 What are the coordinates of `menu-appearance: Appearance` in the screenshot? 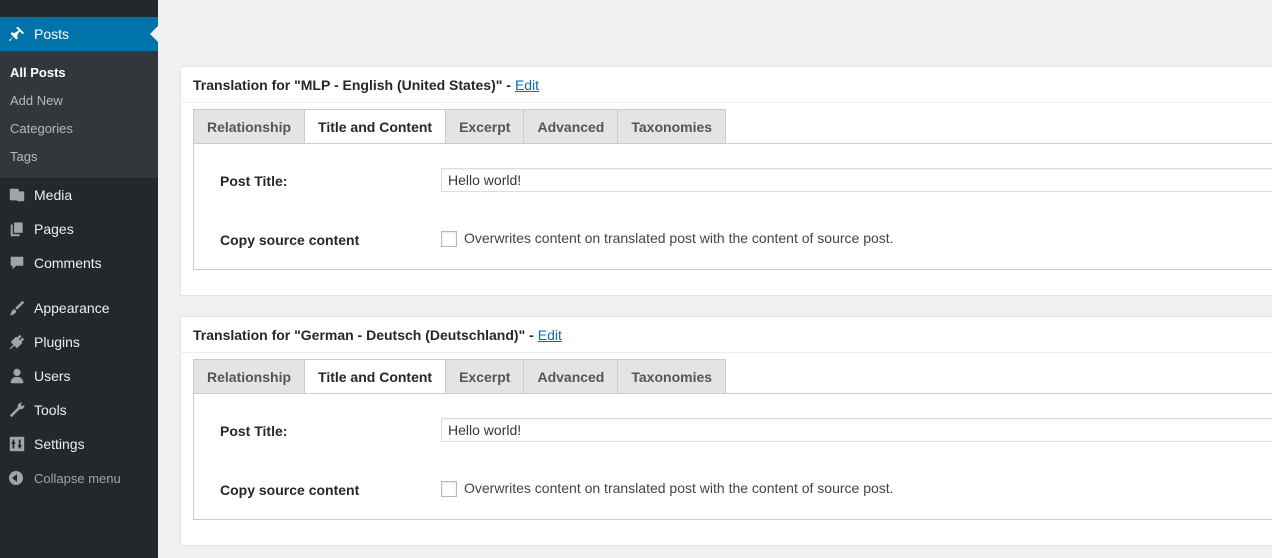 It's located at (79, 308).